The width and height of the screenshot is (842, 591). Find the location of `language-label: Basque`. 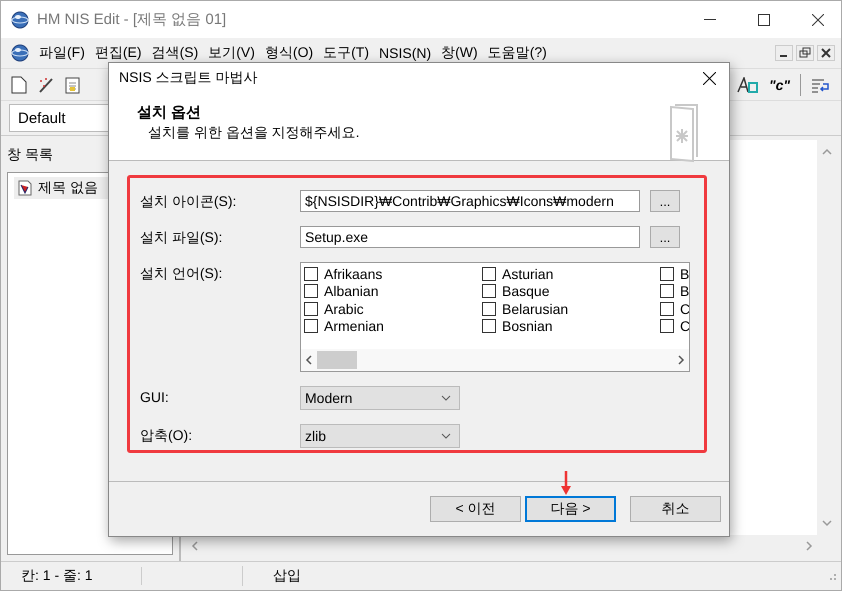

language-label: Basque is located at coordinates (526, 291).